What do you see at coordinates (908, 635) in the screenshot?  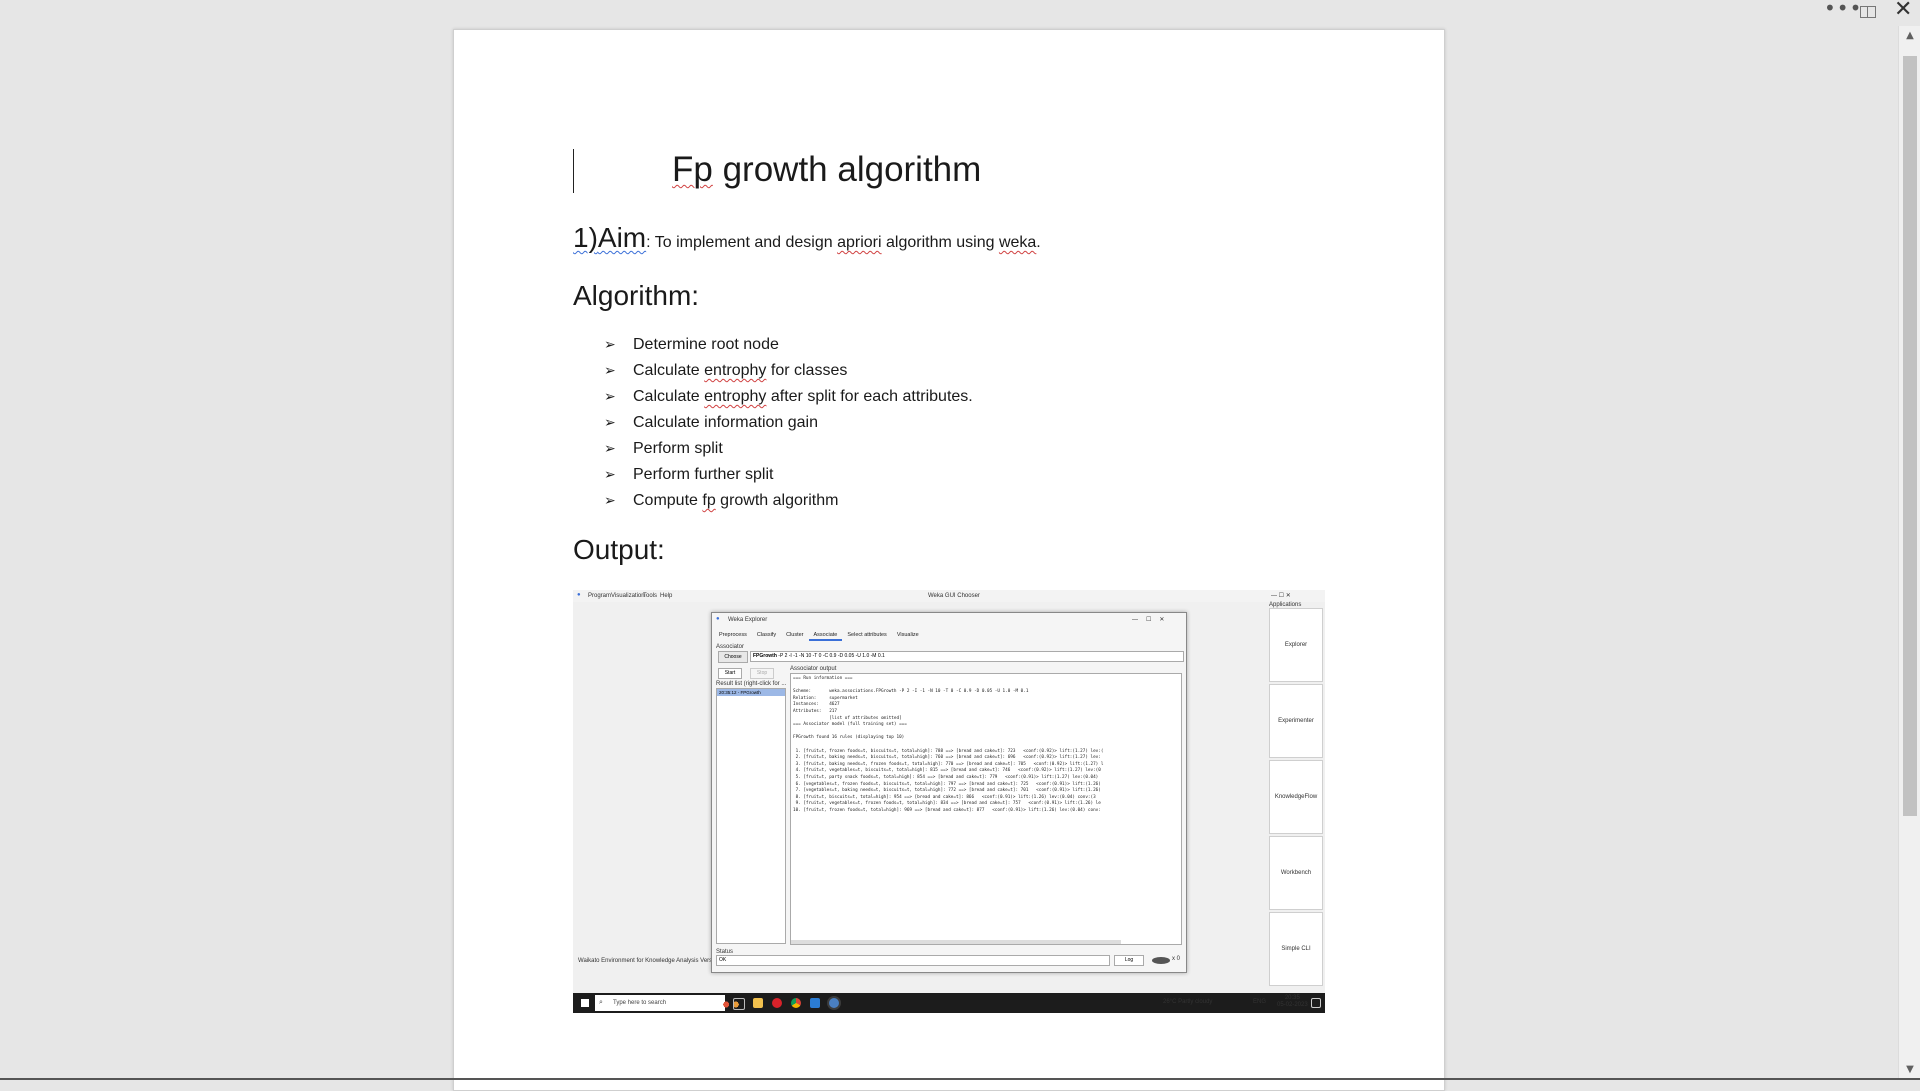 I see `explorer-tab-visualize: Visualize` at bounding box center [908, 635].